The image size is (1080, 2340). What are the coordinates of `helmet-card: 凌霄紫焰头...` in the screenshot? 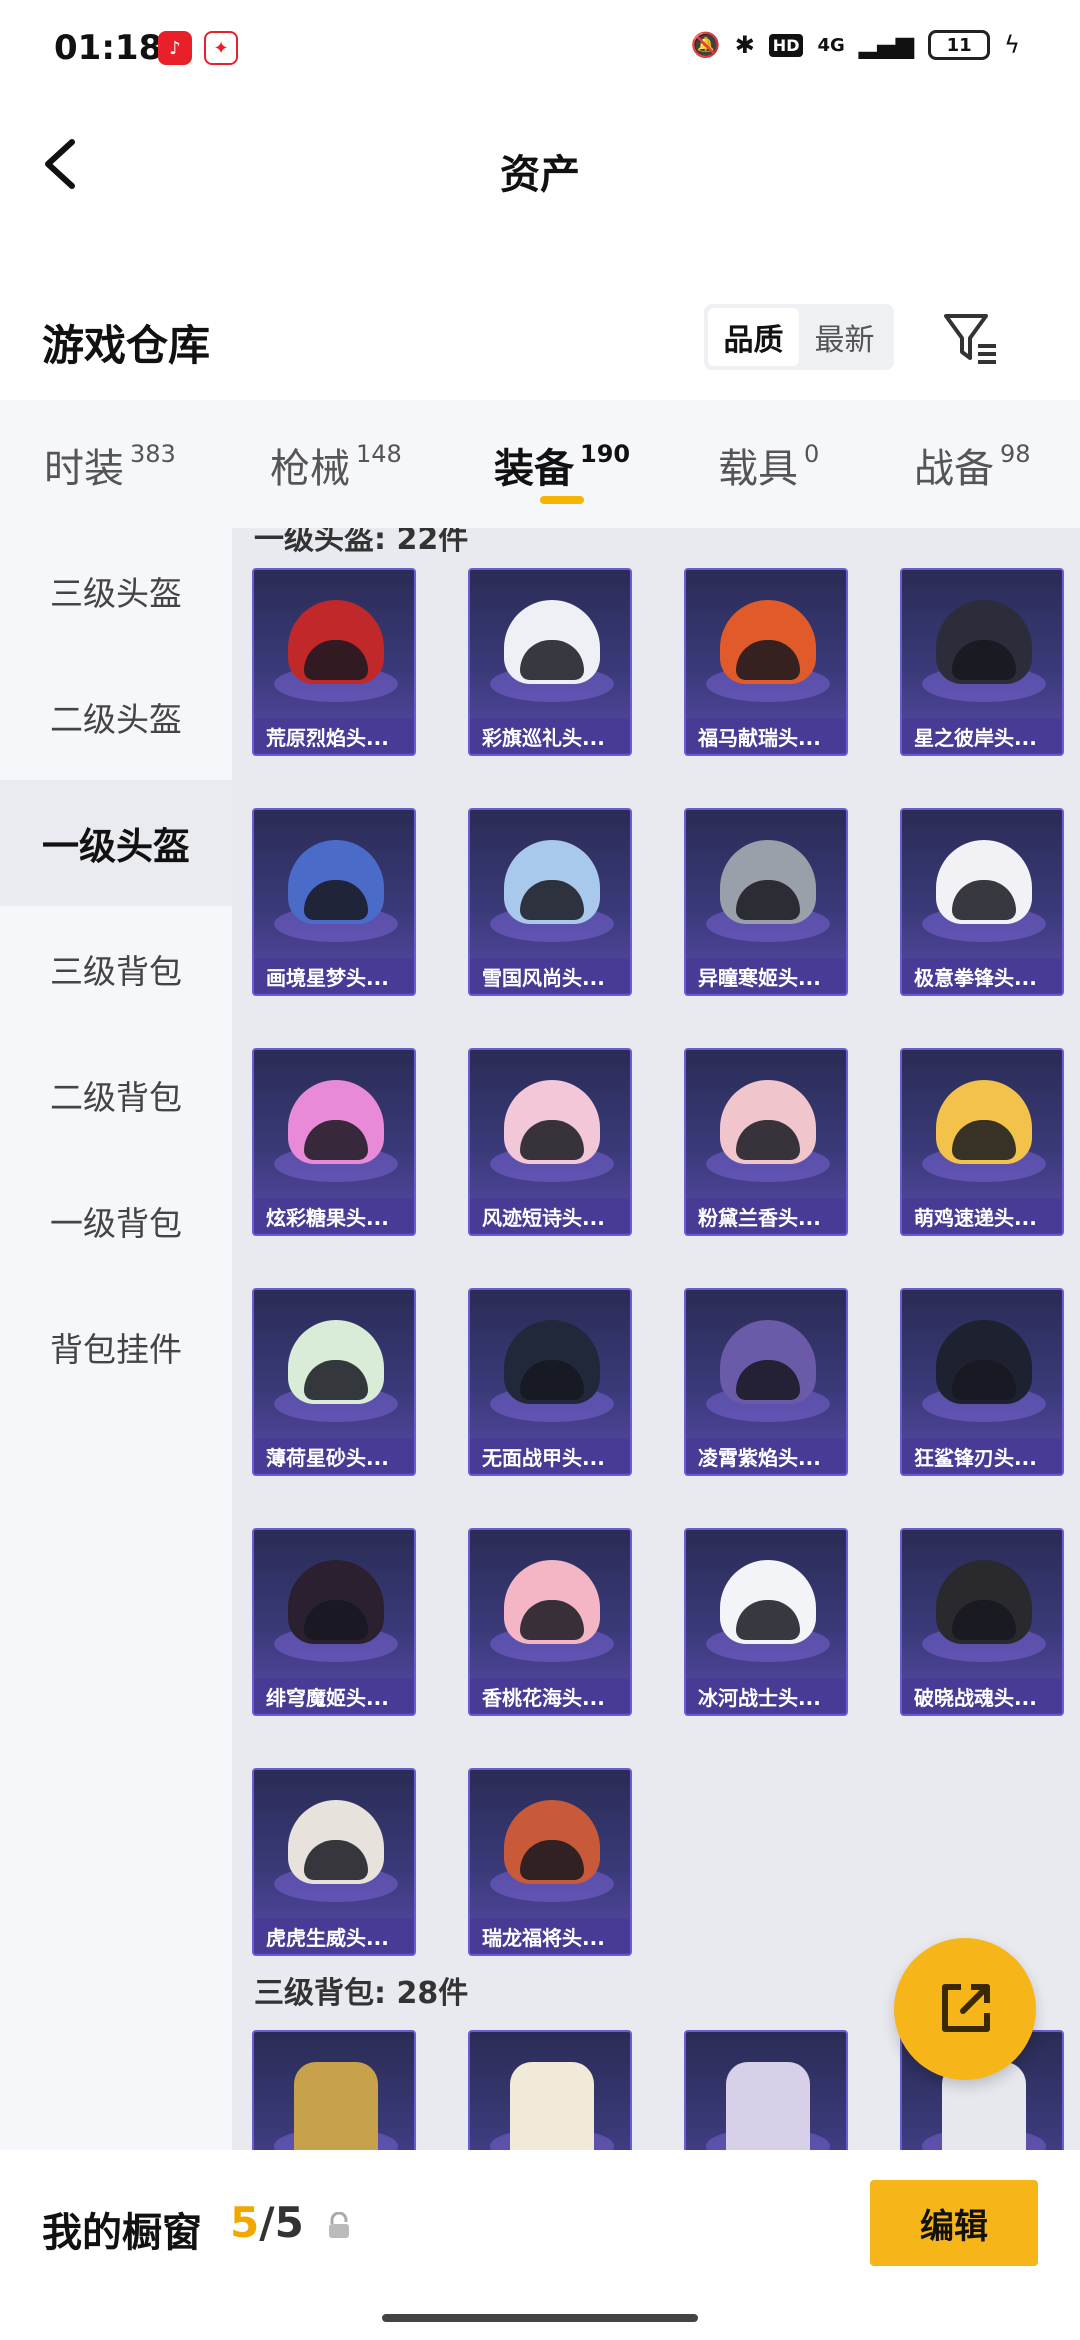 It's located at (766, 1382).